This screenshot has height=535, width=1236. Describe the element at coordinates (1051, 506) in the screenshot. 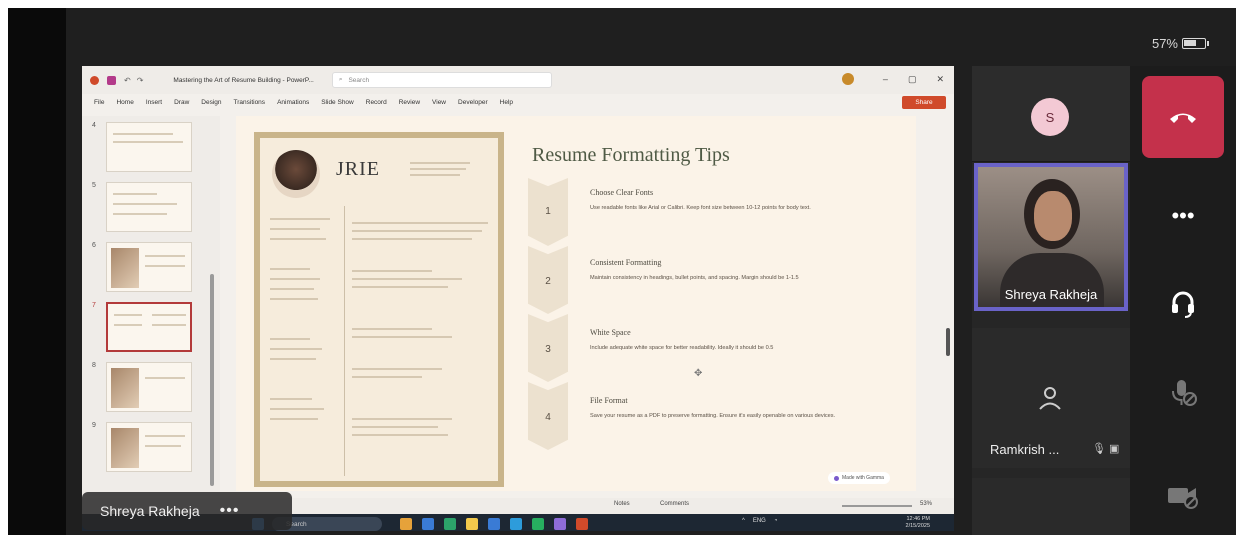

I see `participant-tile` at that location.